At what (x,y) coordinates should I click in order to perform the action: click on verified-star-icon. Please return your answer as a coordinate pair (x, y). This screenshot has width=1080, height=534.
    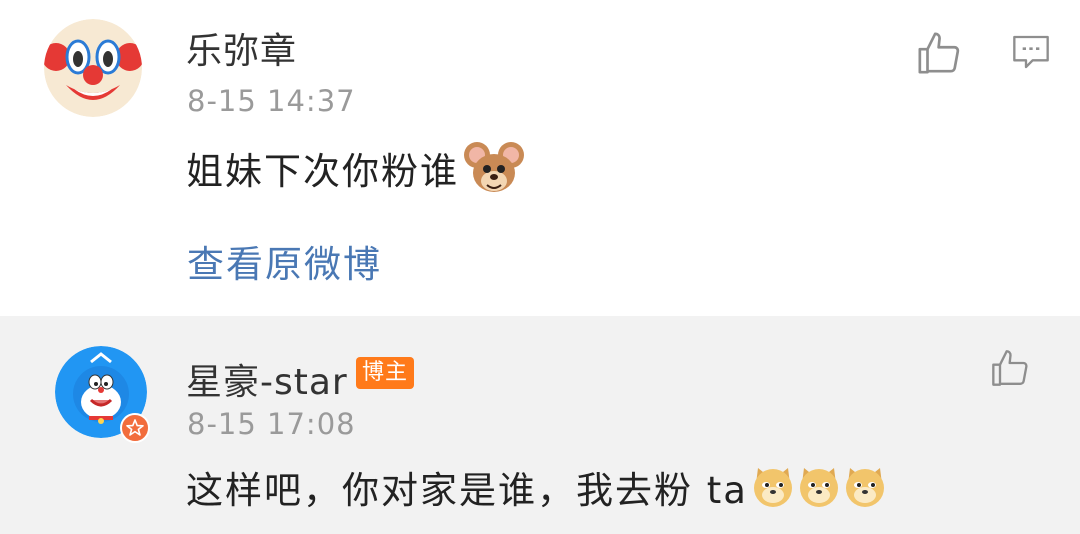
    Looking at the image, I should click on (135, 428).